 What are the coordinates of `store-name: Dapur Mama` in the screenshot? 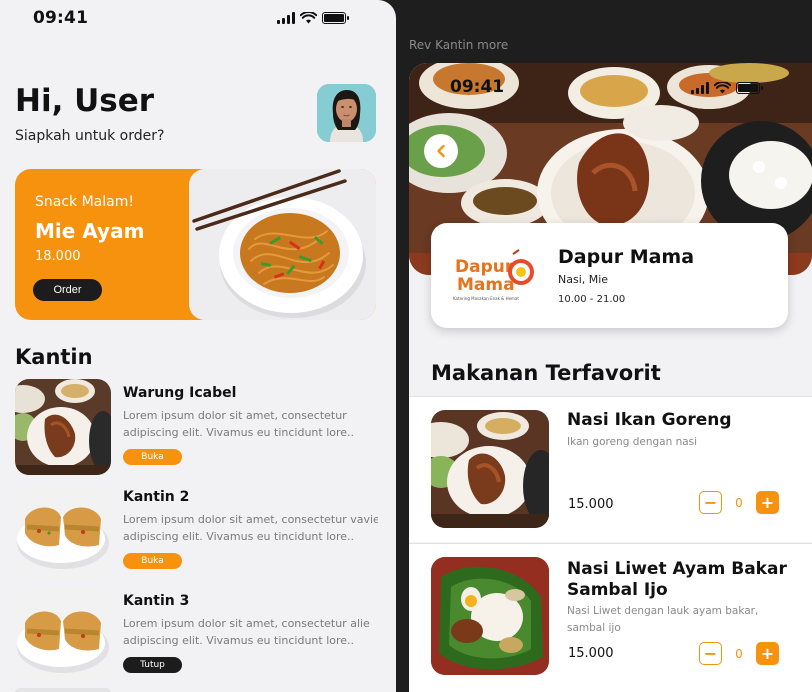 It's located at (626, 257).